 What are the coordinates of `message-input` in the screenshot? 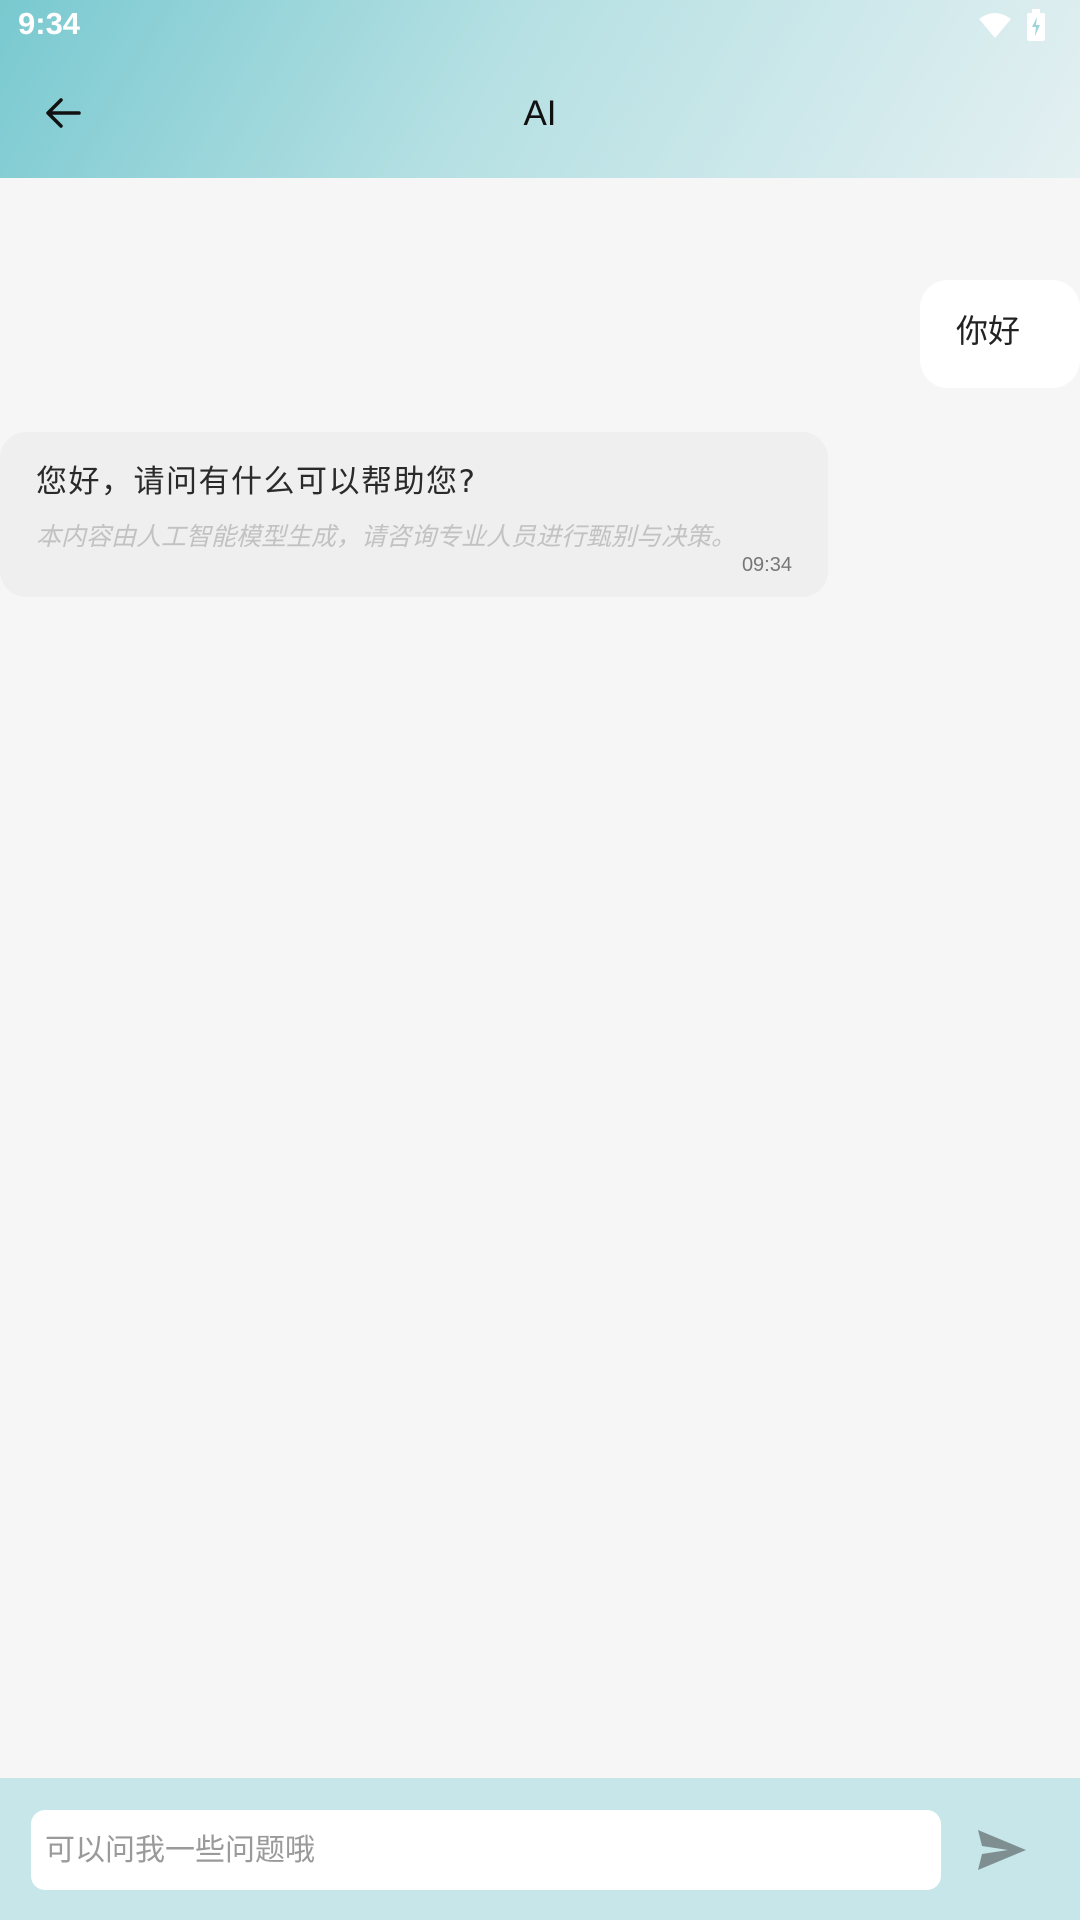 It's located at (486, 1850).